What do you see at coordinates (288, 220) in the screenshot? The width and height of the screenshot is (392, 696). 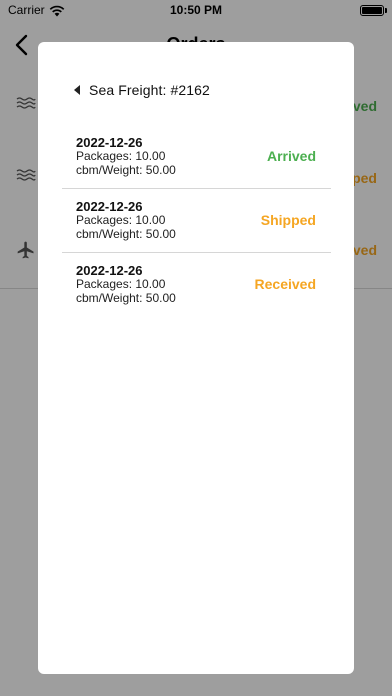 I see `entry-status: Shipped` at bounding box center [288, 220].